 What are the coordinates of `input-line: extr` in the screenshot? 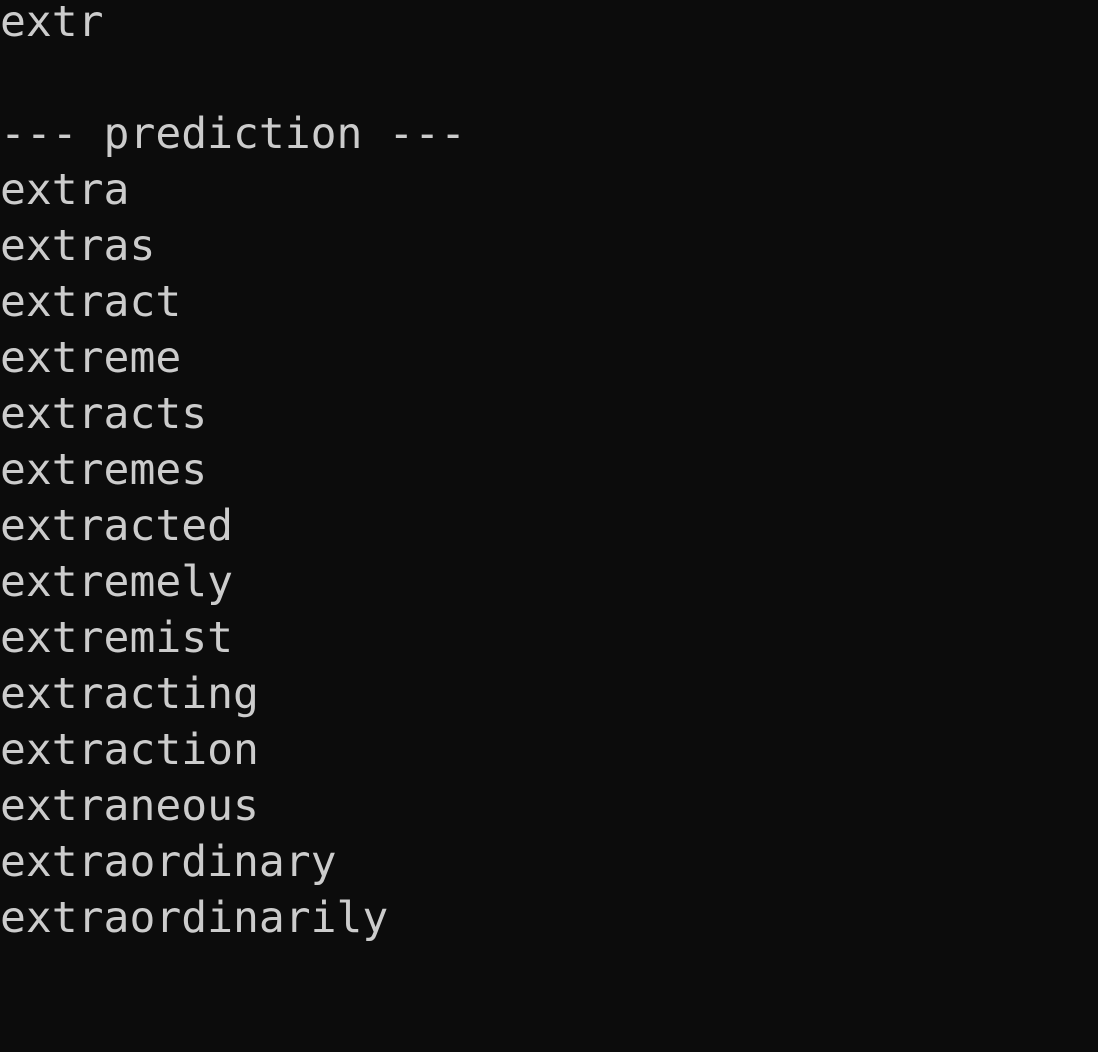 It's located at (52, 23).